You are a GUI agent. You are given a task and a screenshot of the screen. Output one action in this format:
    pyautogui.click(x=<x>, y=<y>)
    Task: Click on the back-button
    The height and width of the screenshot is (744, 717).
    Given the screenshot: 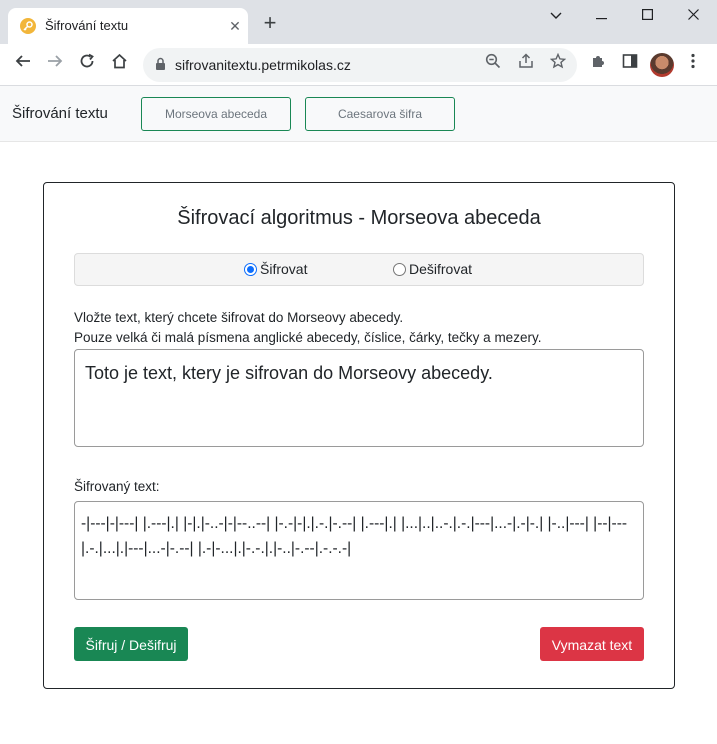 What is the action you would take?
    pyautogui.click(x=23, y=65)
    